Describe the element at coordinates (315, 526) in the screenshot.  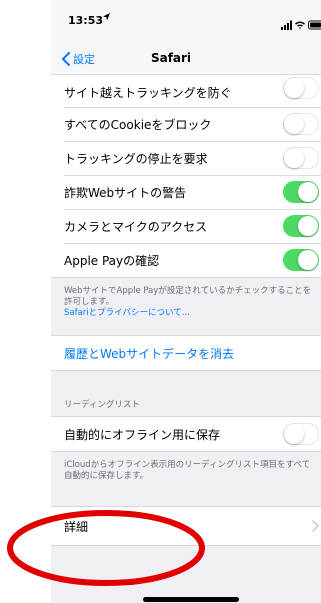
I see `chevron-right-icon` at that location.